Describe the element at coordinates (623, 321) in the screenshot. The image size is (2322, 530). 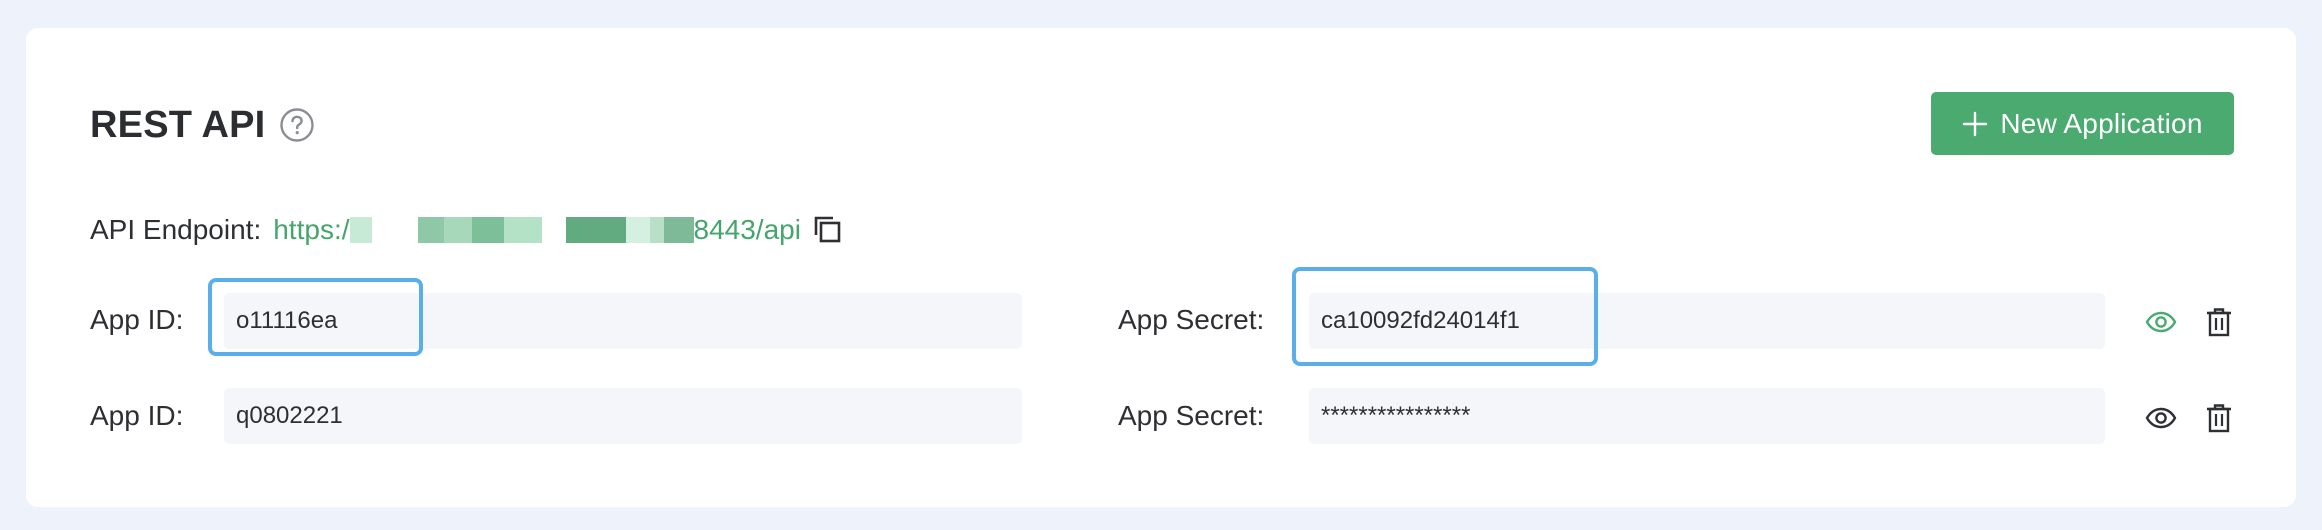
I see `app-id-field: o11116ea` at that location.